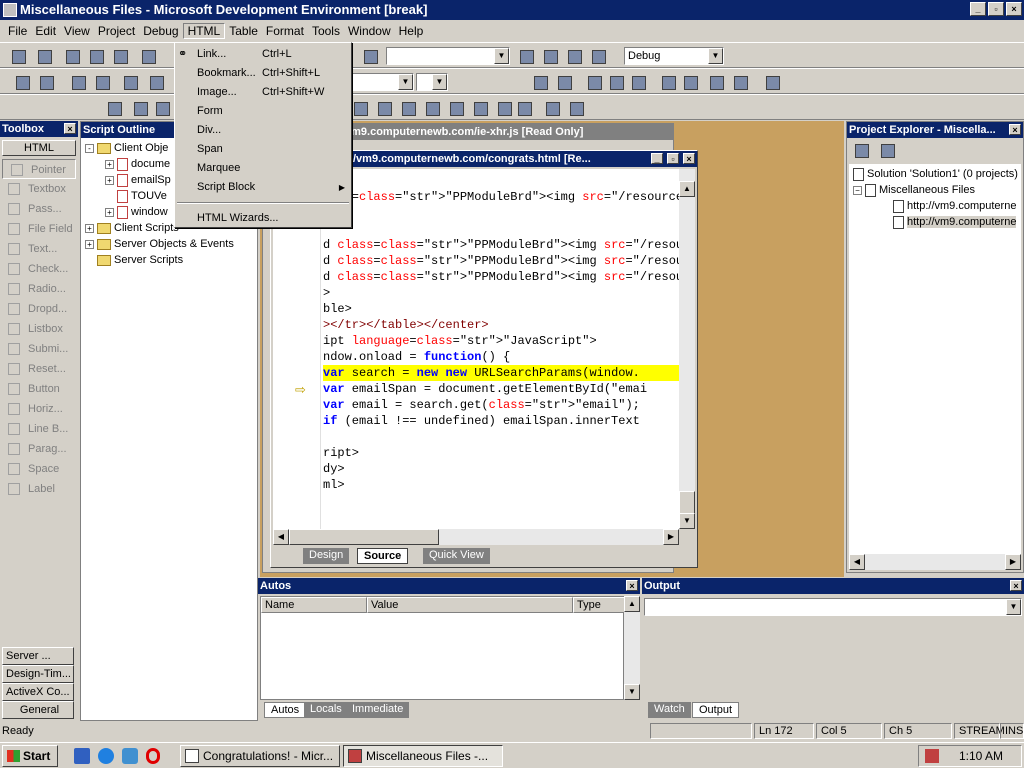  I want to click on design-tool-3-icon, so click(408, 108).